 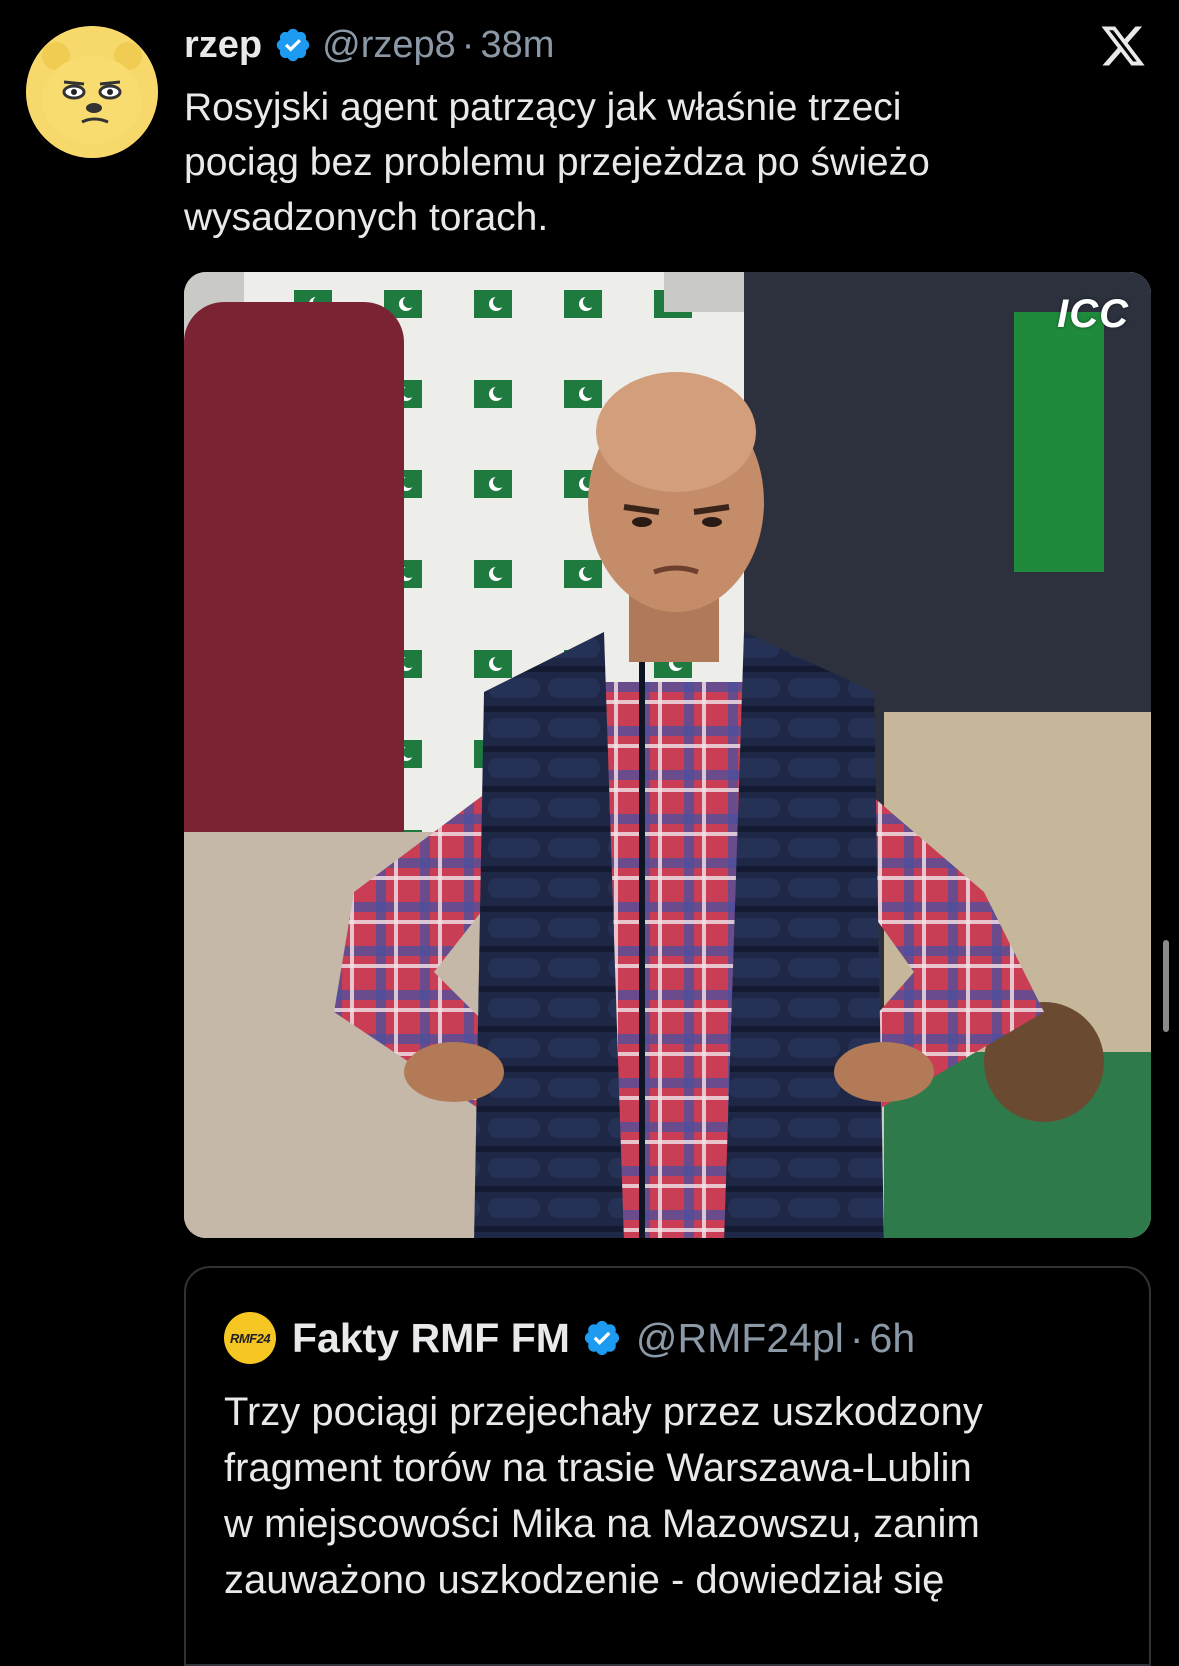 I want to click on author-handle: @rzep8, so click(x=389, y=45).